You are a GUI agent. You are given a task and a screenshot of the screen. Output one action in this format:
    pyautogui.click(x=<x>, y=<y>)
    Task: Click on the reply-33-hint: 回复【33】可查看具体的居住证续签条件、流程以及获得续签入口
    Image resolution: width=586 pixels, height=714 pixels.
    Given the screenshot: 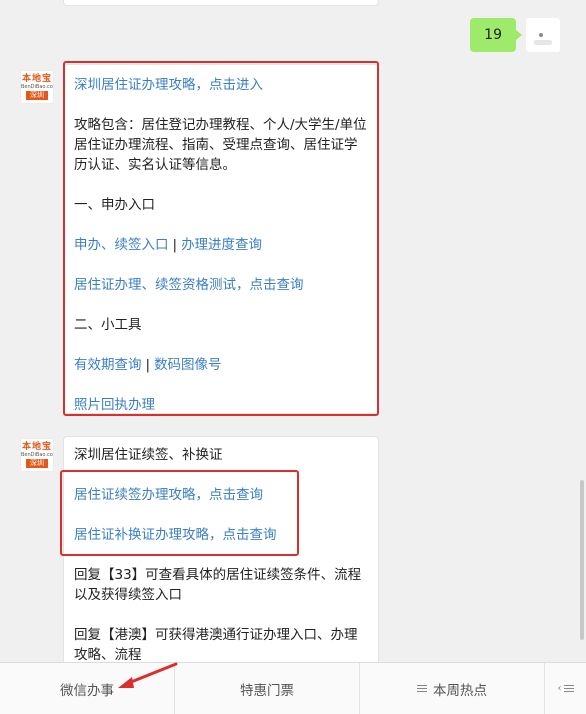 What is the action you would take?
    pyautogui.click(x=218, y=585)
    